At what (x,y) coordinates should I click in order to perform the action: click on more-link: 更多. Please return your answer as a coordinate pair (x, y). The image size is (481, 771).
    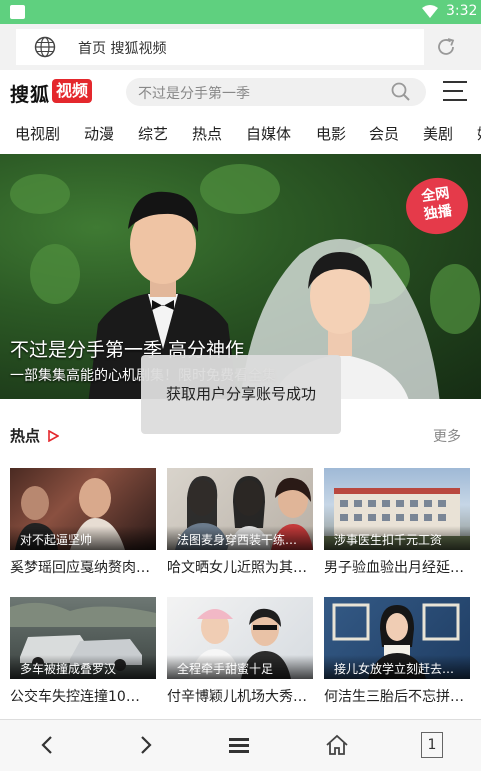
    Looking at the image, I should click on (447, 436).